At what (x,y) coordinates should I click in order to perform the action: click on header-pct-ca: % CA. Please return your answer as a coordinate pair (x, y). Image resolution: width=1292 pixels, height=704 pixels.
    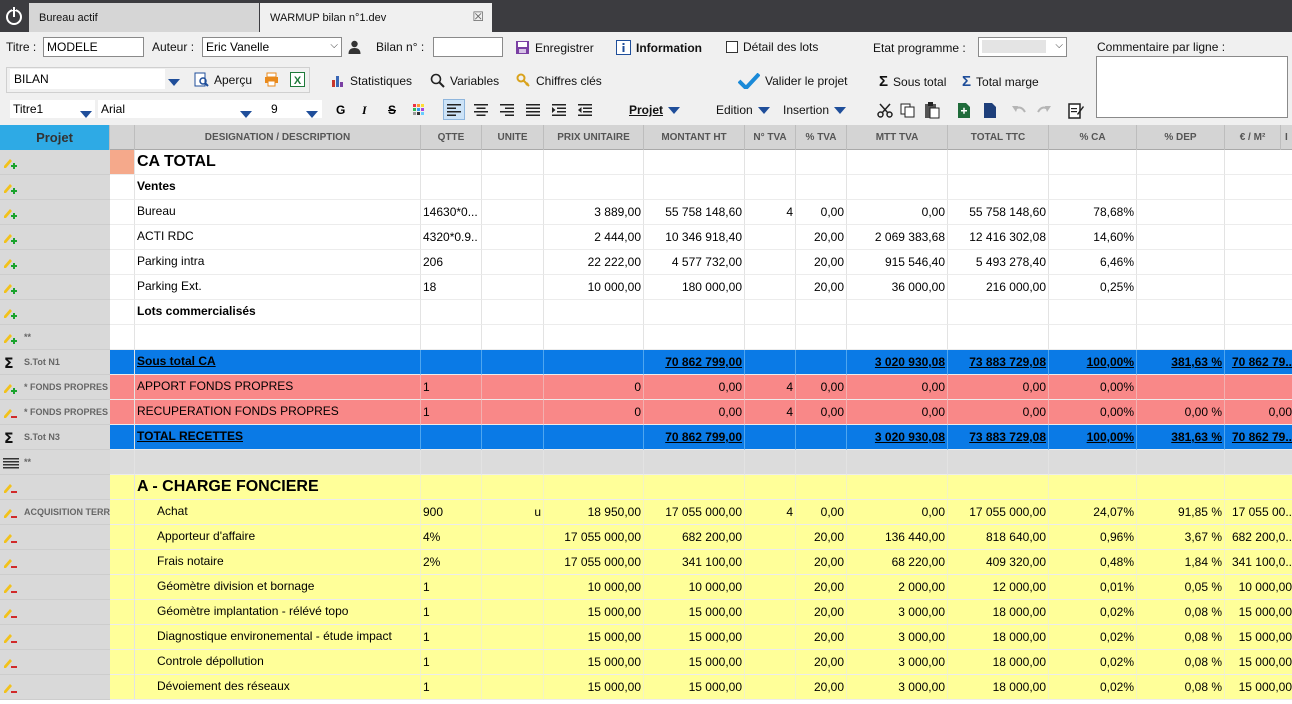
    Looking at the image, I should click on (1093, 137).